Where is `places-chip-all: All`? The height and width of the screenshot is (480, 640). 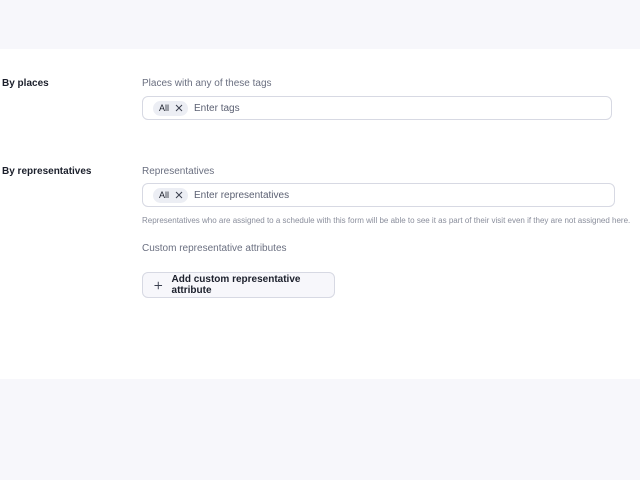 places-chip-all: All is located at coordinates (171, 108).